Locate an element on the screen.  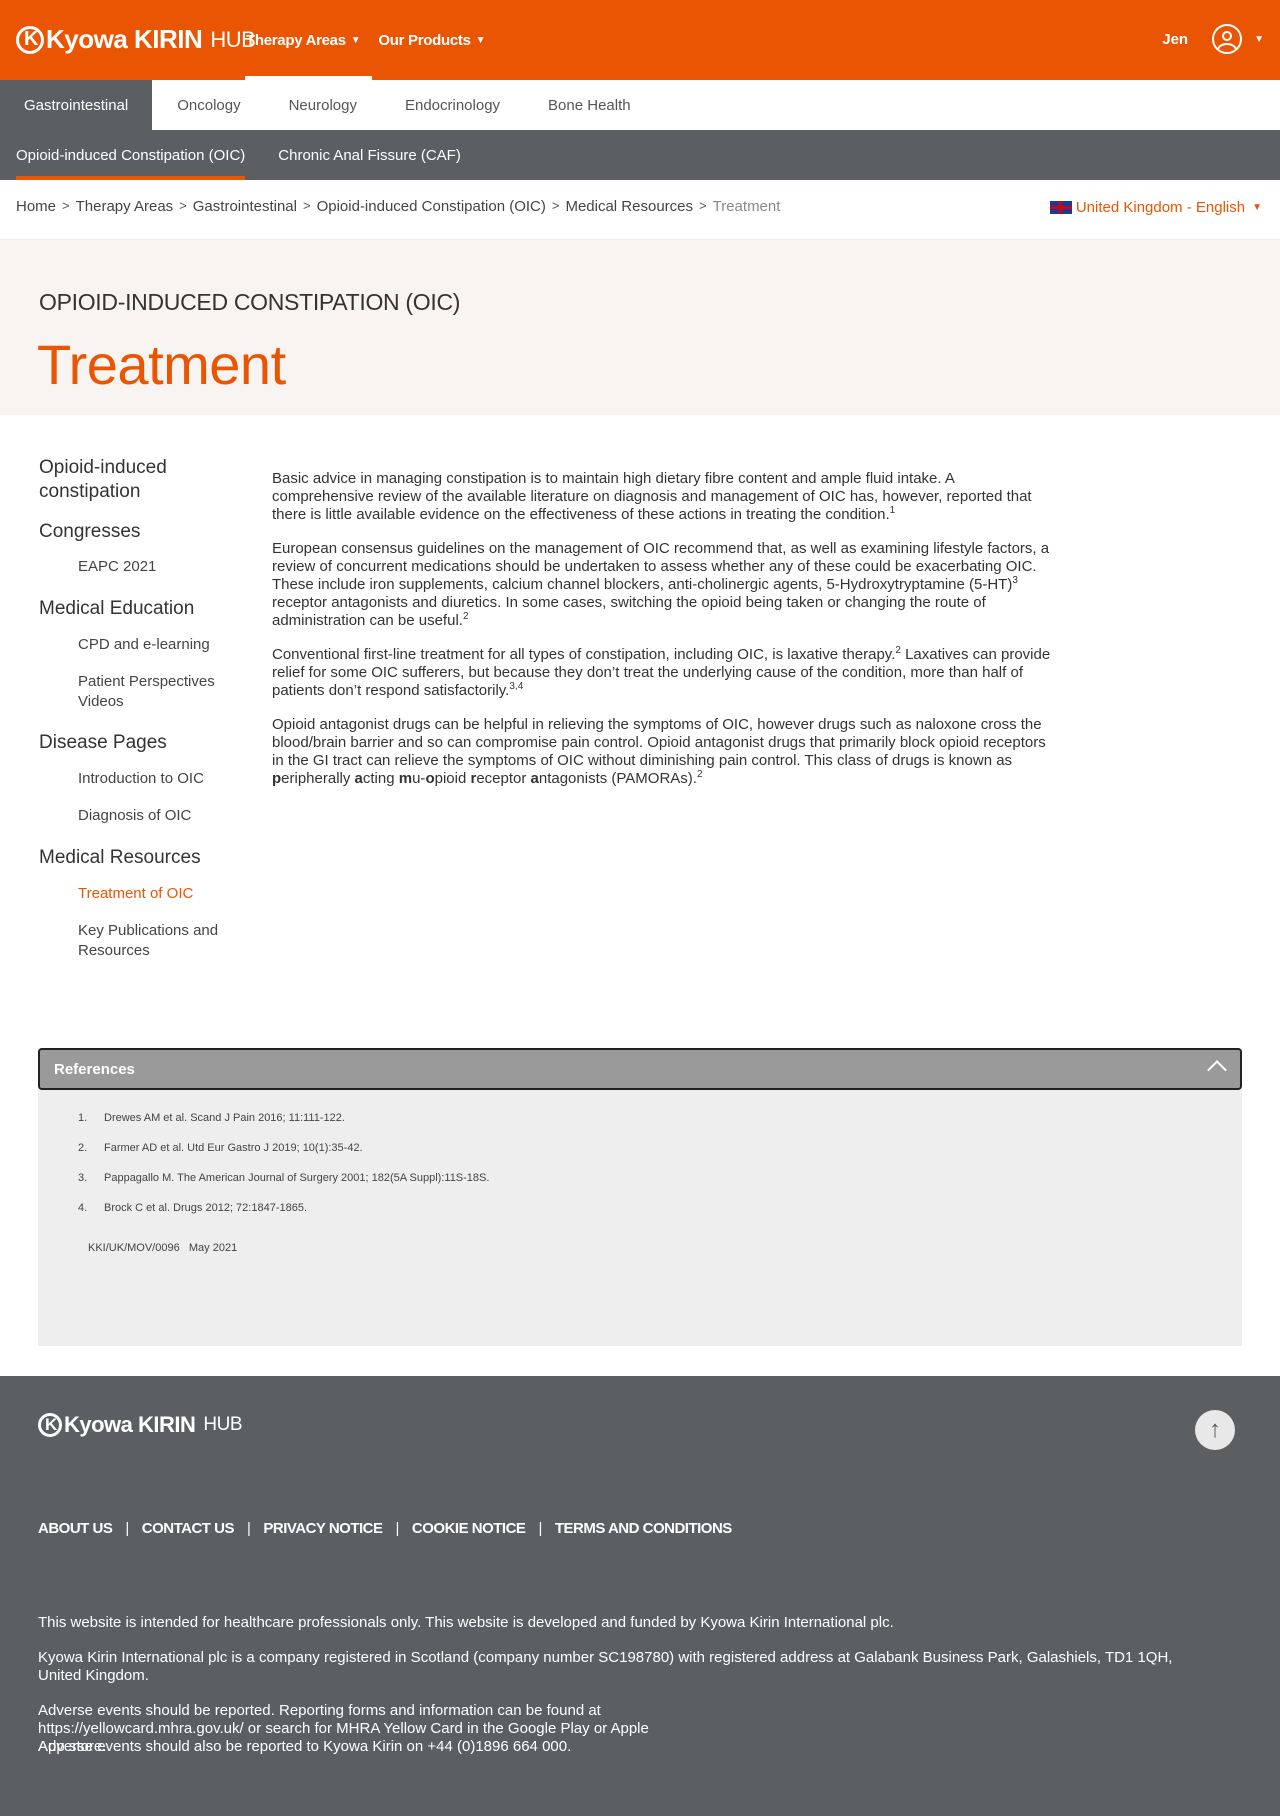
tab-bone-health: Bone Health is located at coordinates (589, 105).